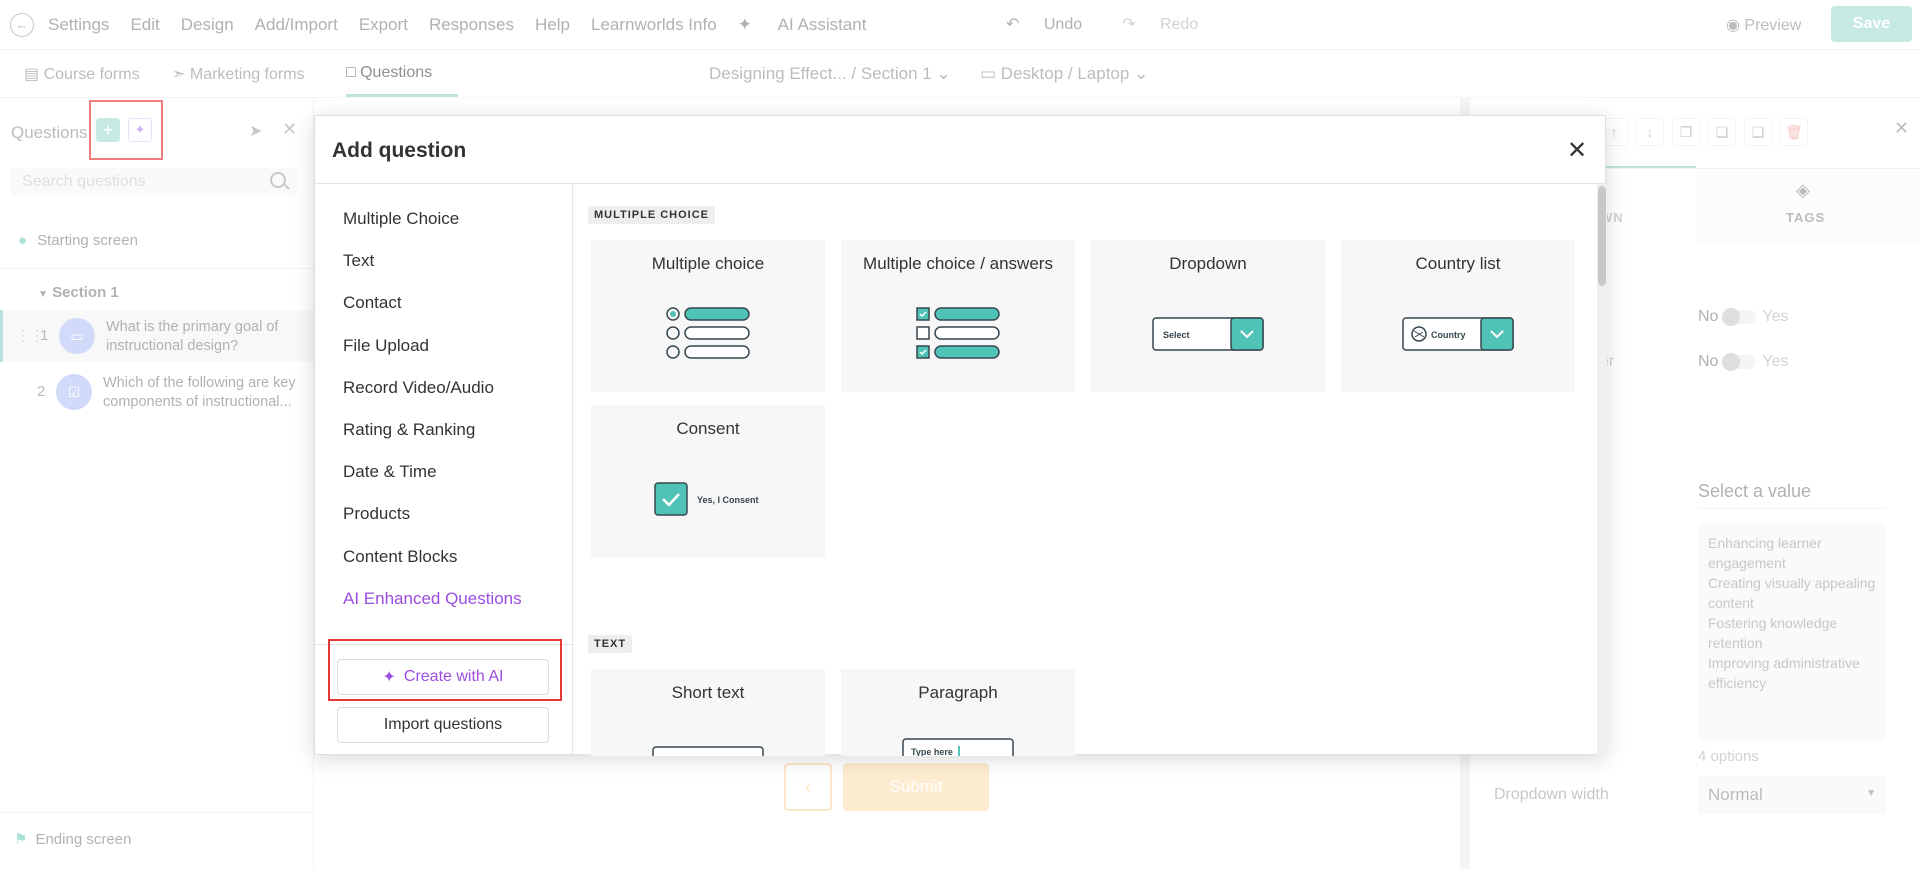 Image resolution: width=1920 pixels, height=869 pixels. I want to click on card-title: Short text, so click(708, 692).